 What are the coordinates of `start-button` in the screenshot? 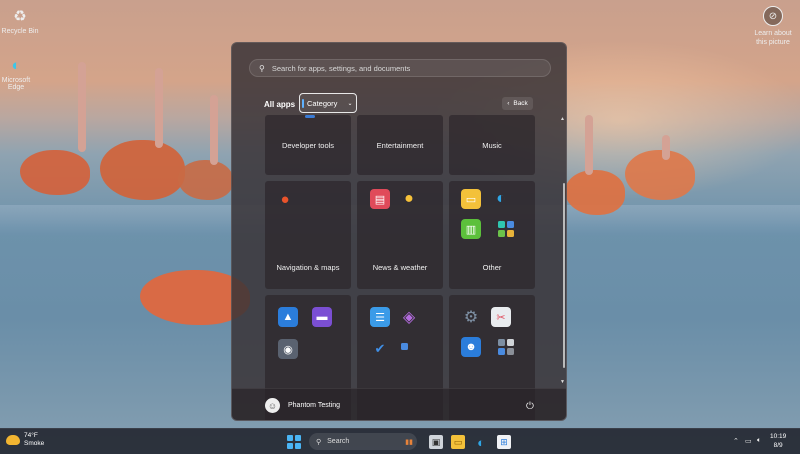 It's located at (294, 442).